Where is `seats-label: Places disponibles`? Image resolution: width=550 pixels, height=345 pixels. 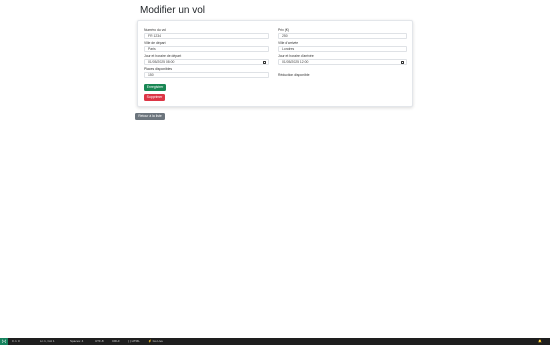
seats-label: Places disponibles is located at coordinates (158, 69).